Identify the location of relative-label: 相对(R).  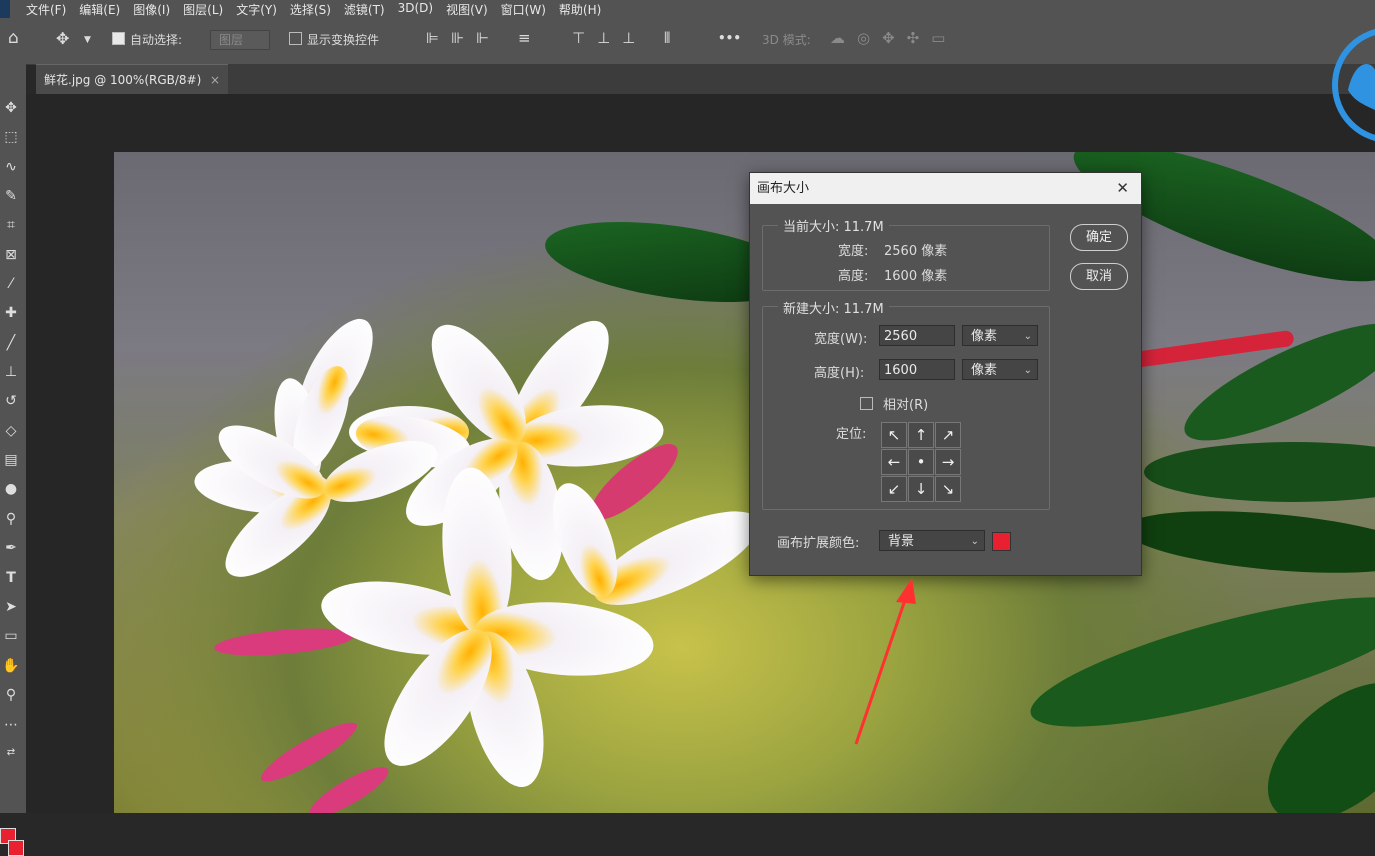
(906, 405).